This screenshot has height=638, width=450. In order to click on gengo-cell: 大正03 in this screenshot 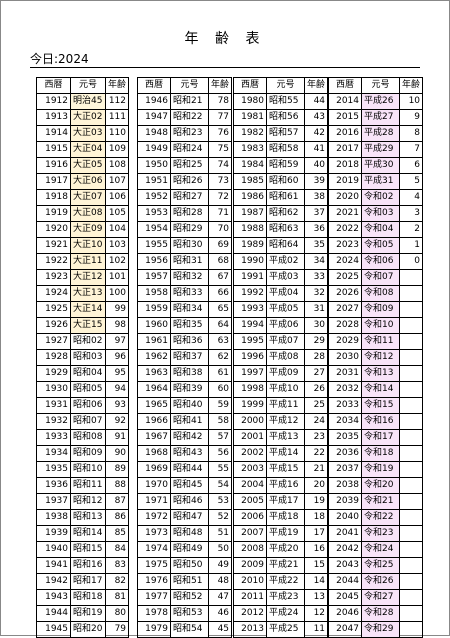, I will do `click(88, 133)`.